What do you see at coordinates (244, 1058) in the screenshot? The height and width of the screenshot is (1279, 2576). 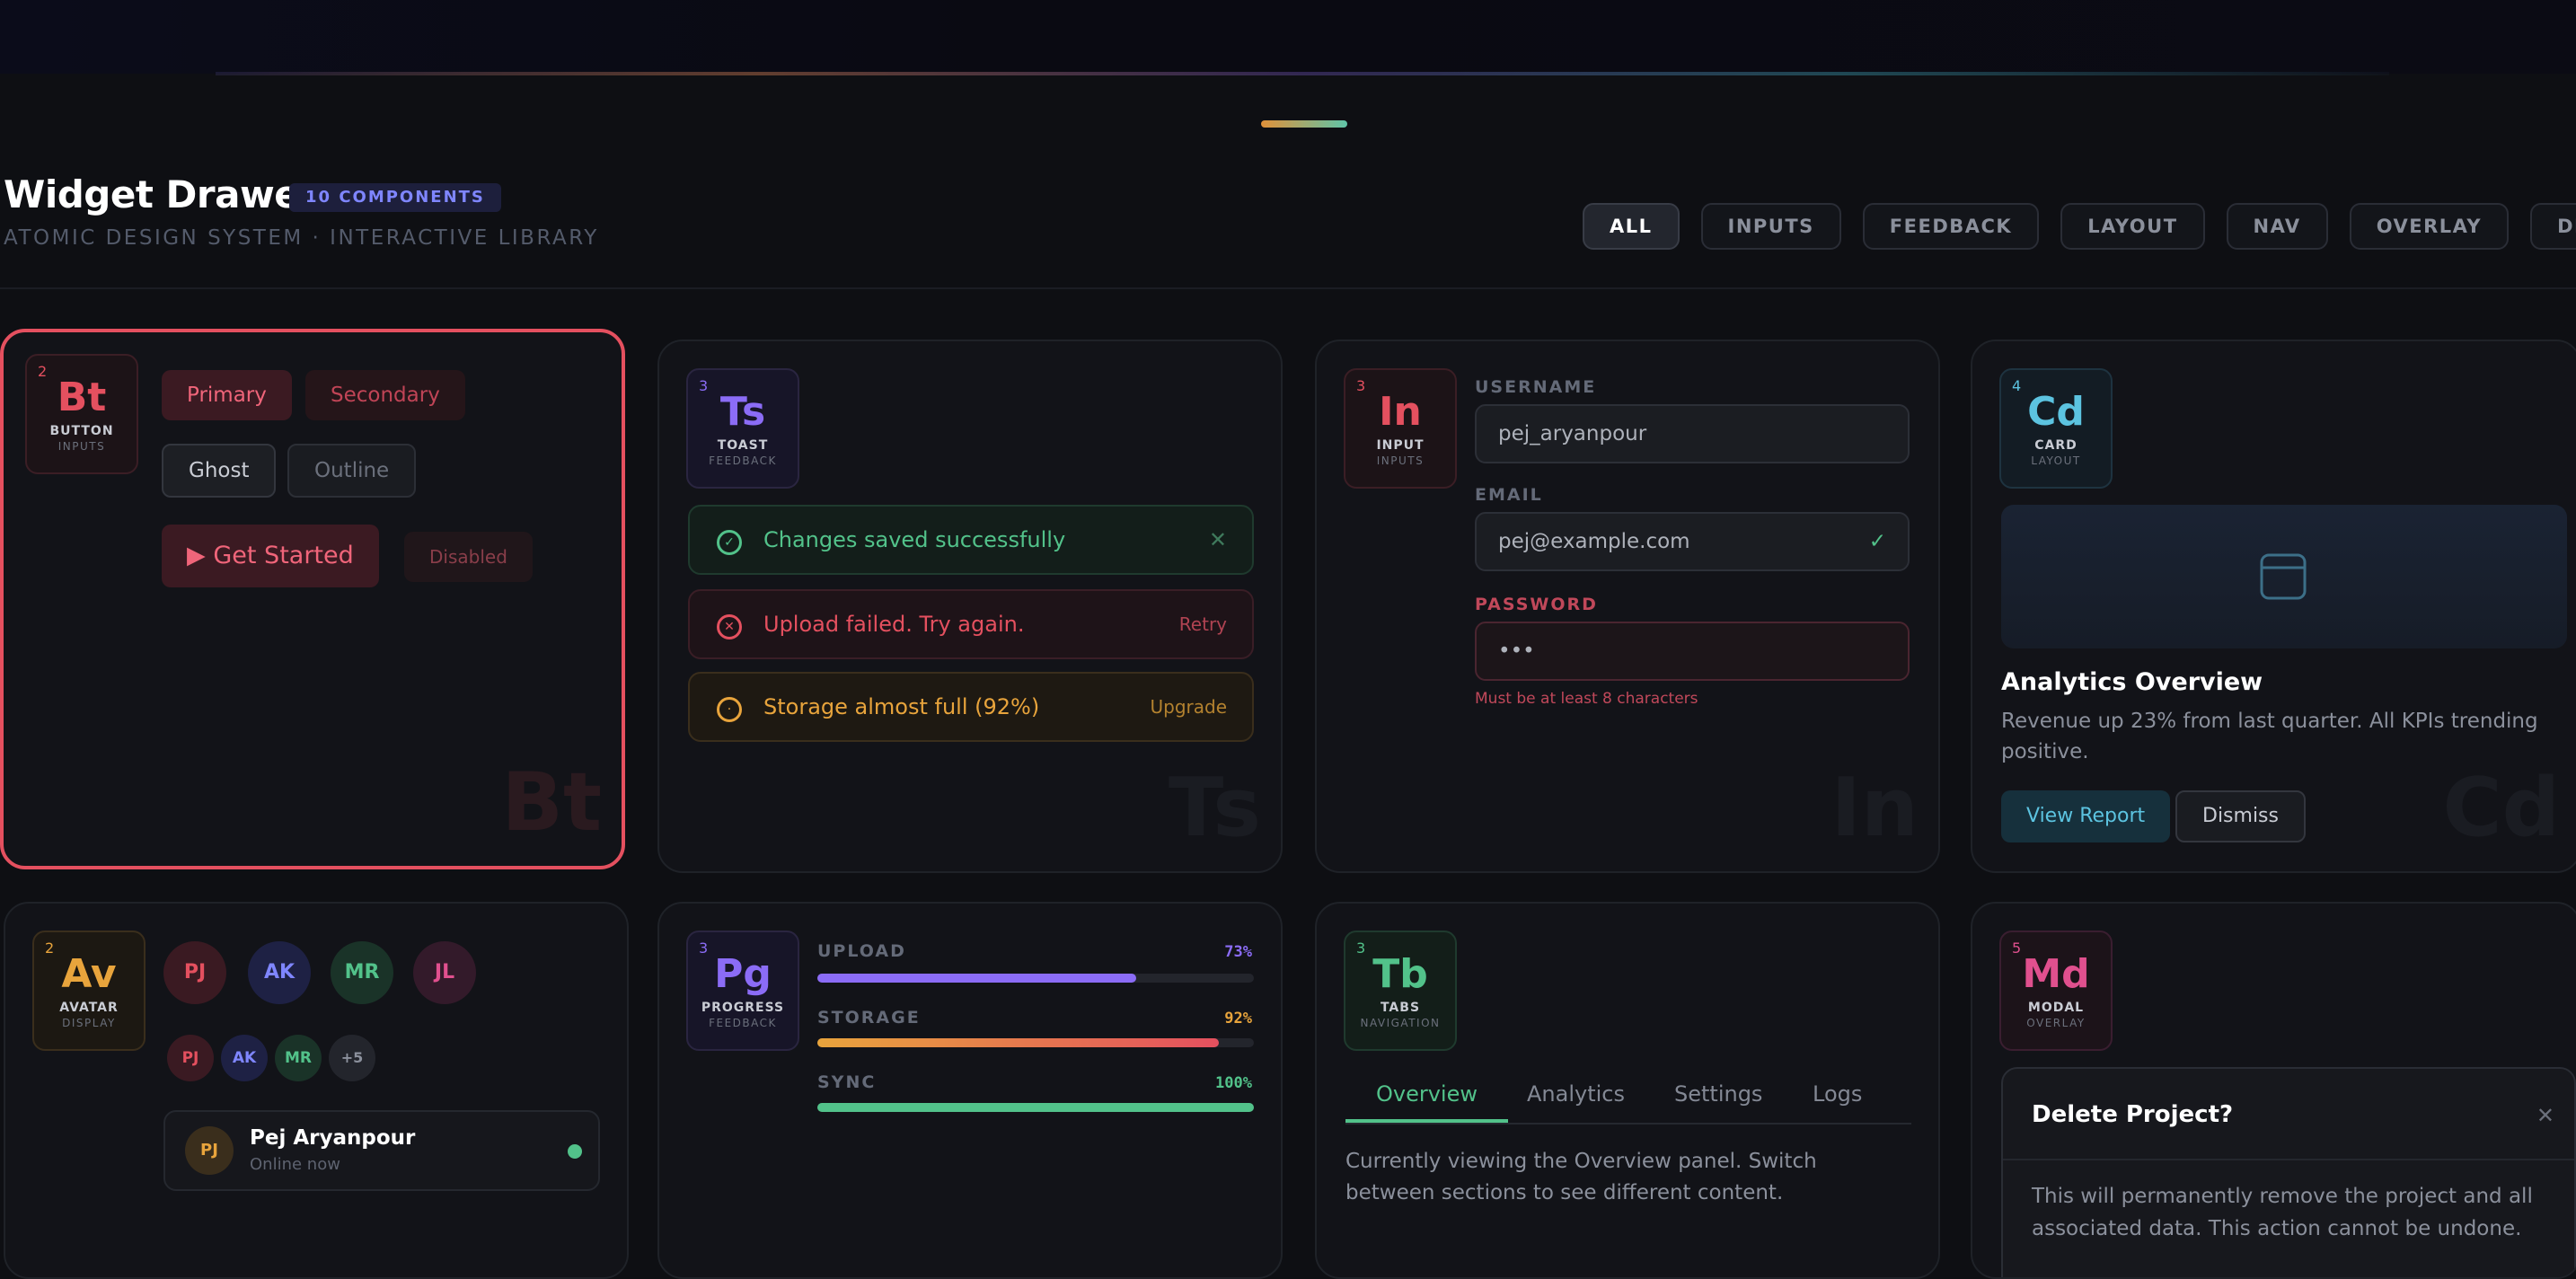 I see `avatar-small: AK` at bounding box center [244, 1058].